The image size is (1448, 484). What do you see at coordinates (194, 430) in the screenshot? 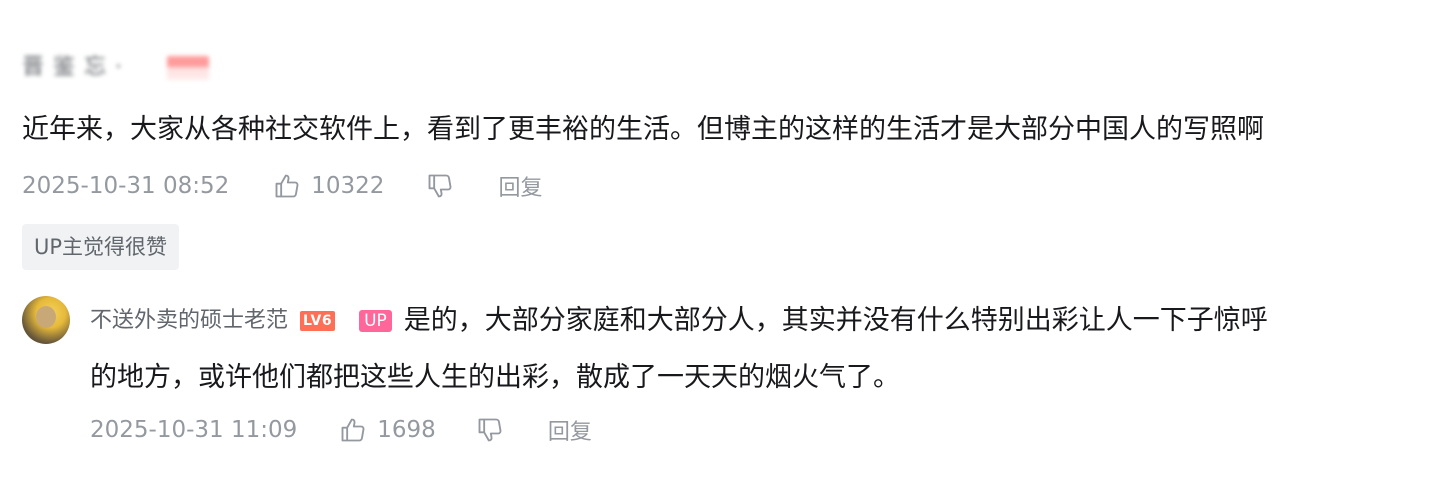
I see `reply-date: 2025-10-31 11:09` at bounding box center [194, 430].